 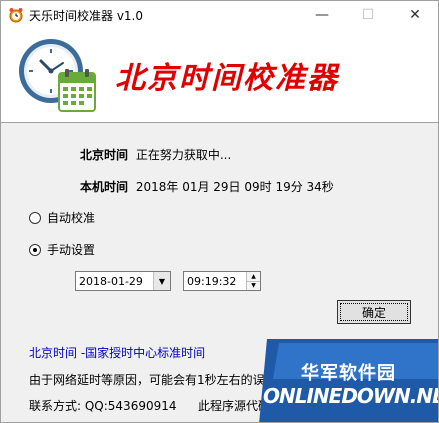 What do you see at coordinates (71, 218) in the screenshot?
I see `auto-calibrate-label: 自动校准` at bounding box center [71, 218].